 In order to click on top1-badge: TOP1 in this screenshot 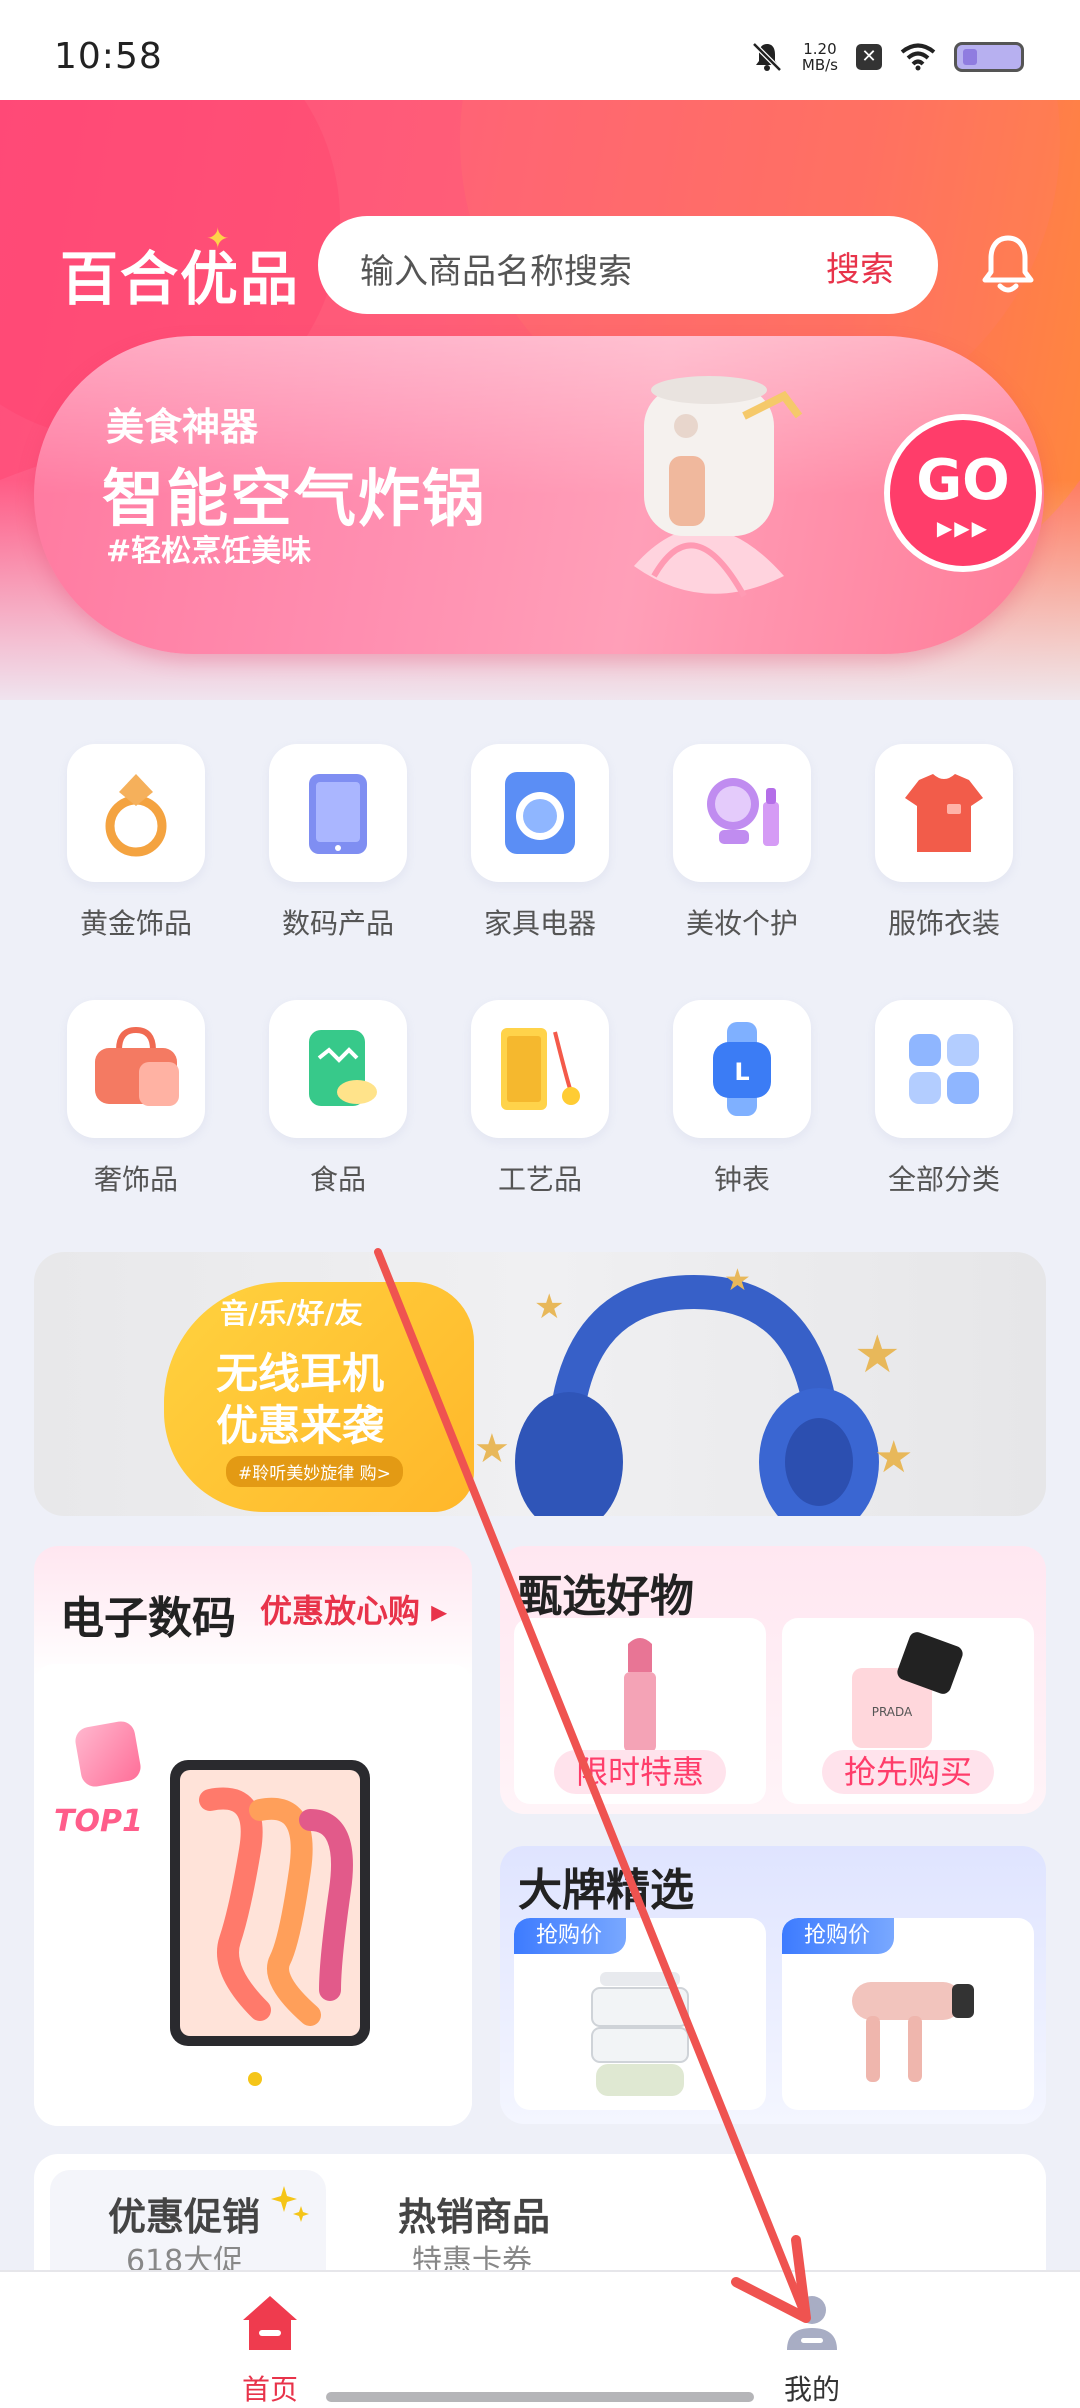, I will do `click(110, 1786)`.